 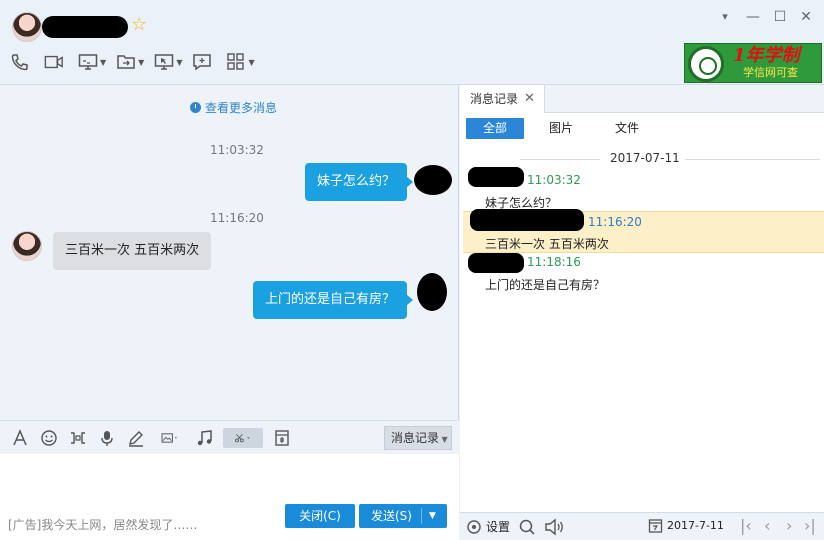 What do you see at coordinates (132, 251) in the screenshot?
I see `message-bubble-incoming: 三百米一次 五百米两次` at bounding box center [132, 251].